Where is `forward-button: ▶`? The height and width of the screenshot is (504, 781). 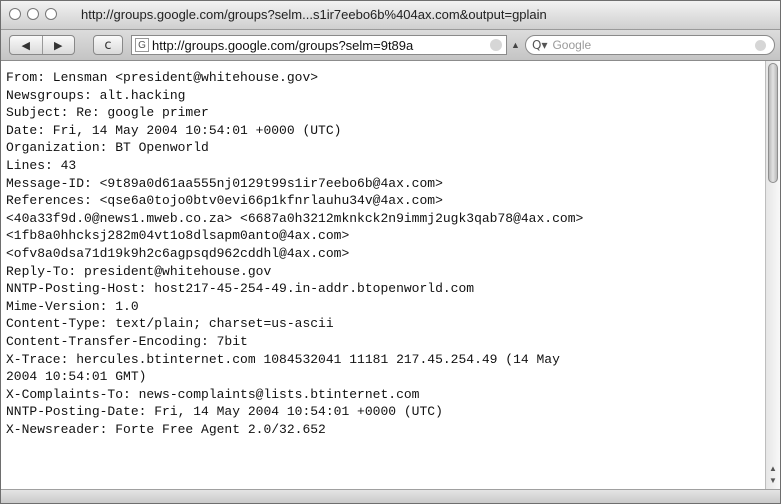 forward-button: ▶ is located at coordinates (58, 45).